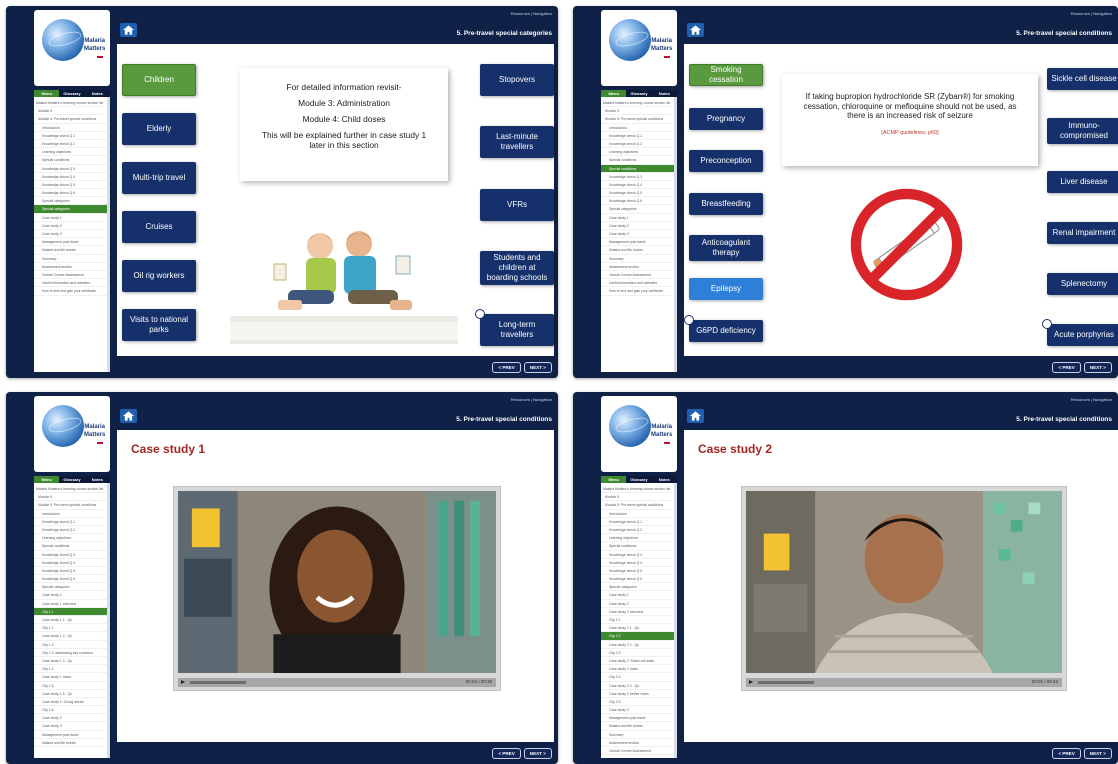 The height and width of the screenshot is (764, 1118). I want to click on immunocompromised-button: Immuno-compromised, so click(1082, 131).